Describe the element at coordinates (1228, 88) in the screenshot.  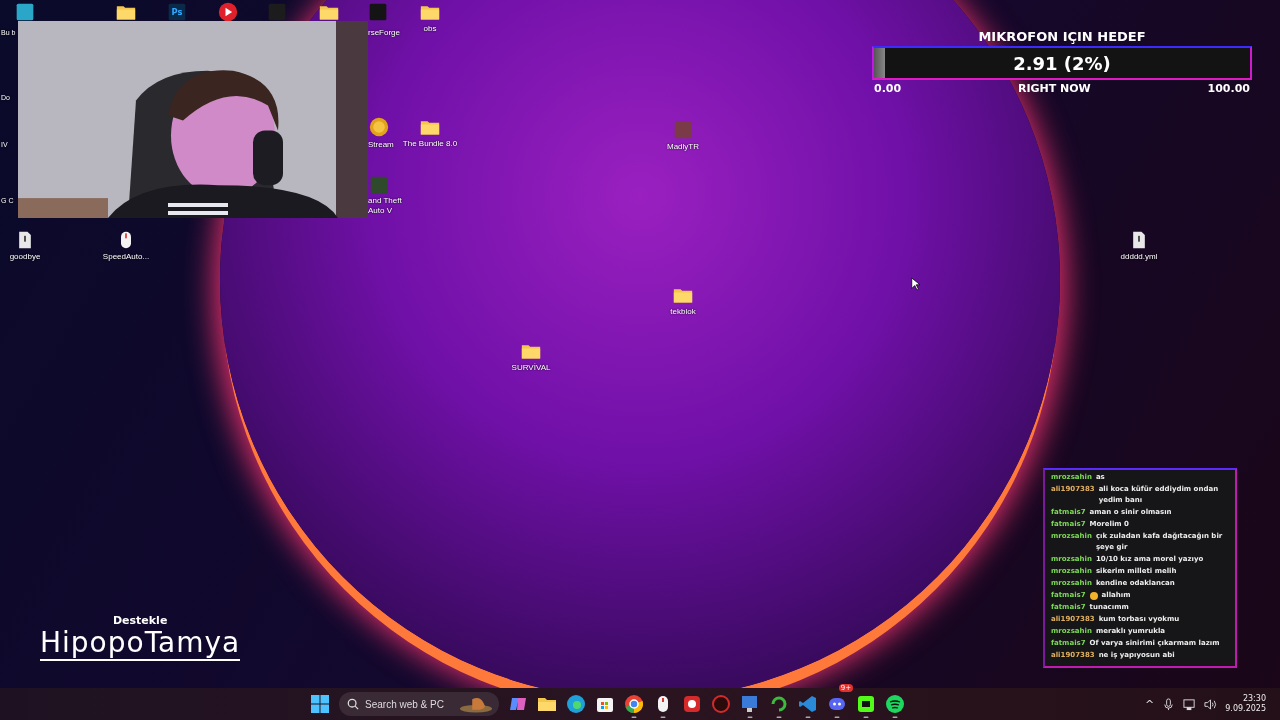
I see `goal-max: 100.00` at that location.